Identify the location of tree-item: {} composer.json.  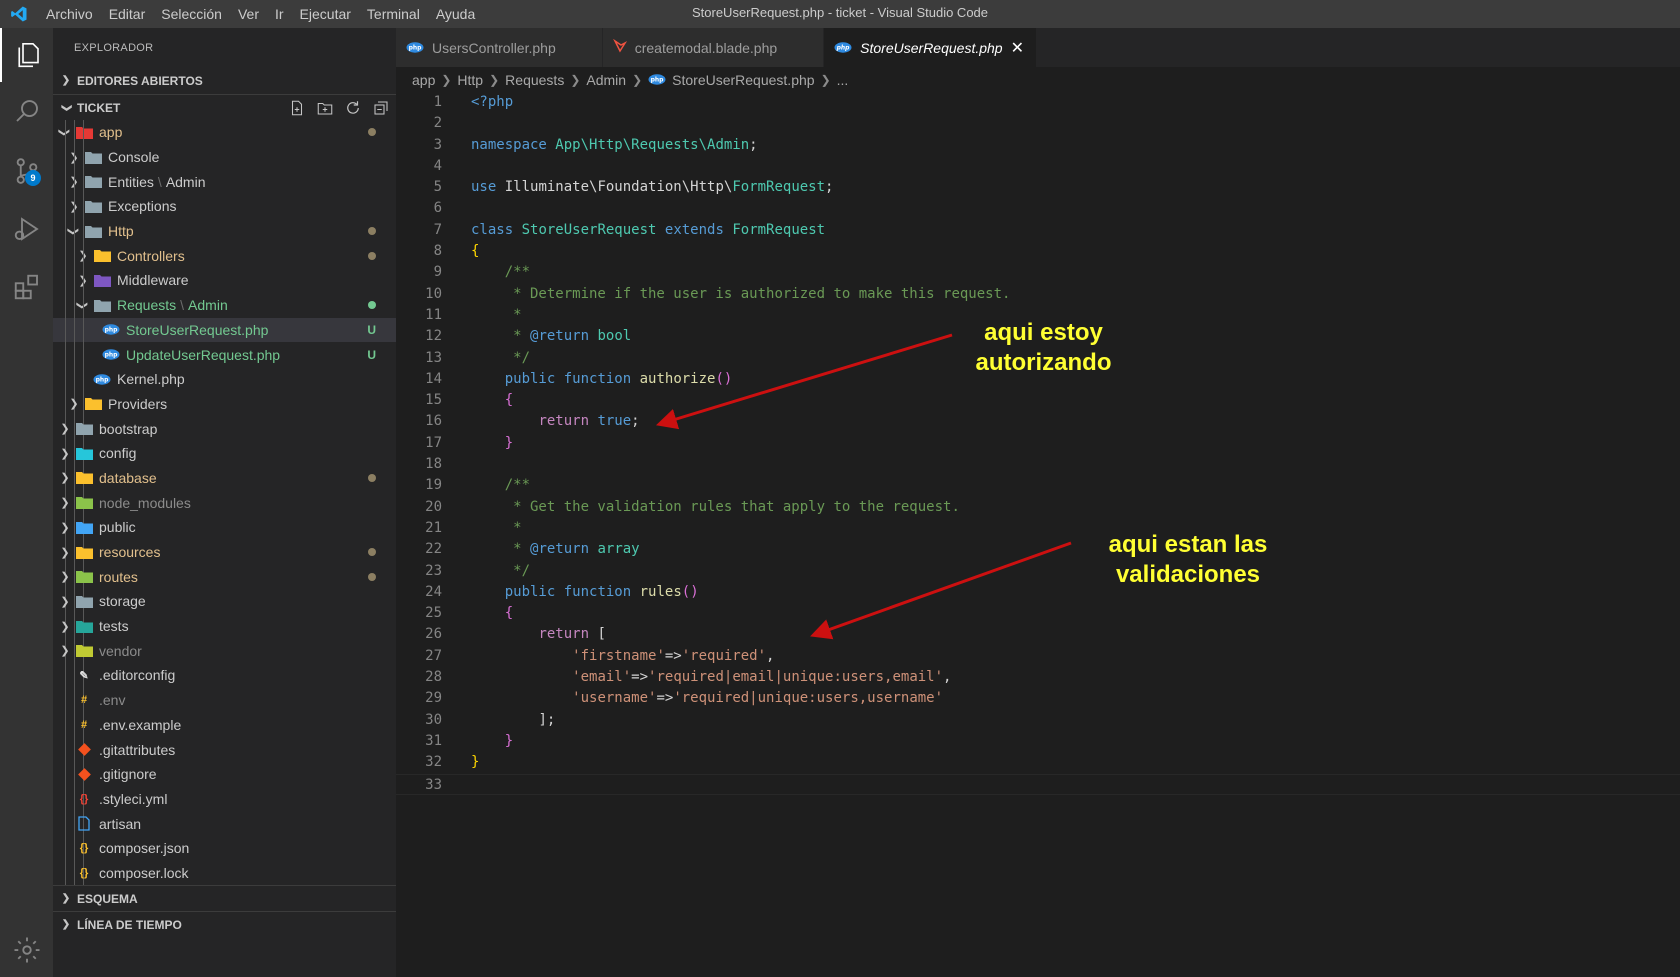
(224, 848).